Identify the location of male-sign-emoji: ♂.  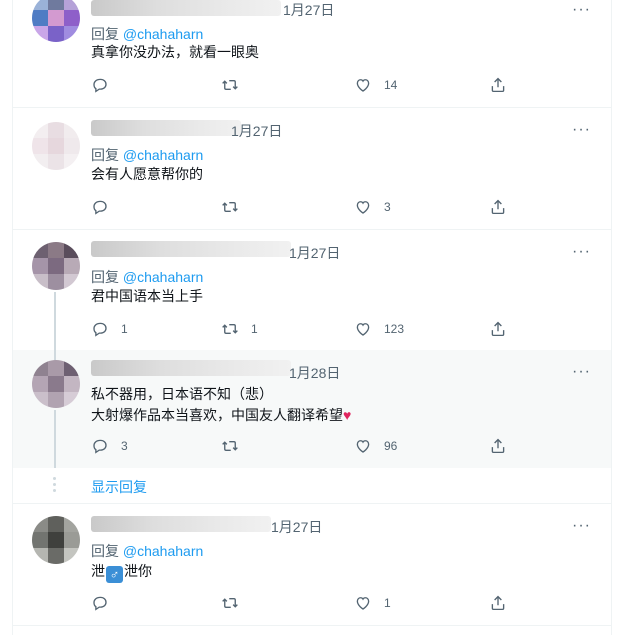
(114, 574).